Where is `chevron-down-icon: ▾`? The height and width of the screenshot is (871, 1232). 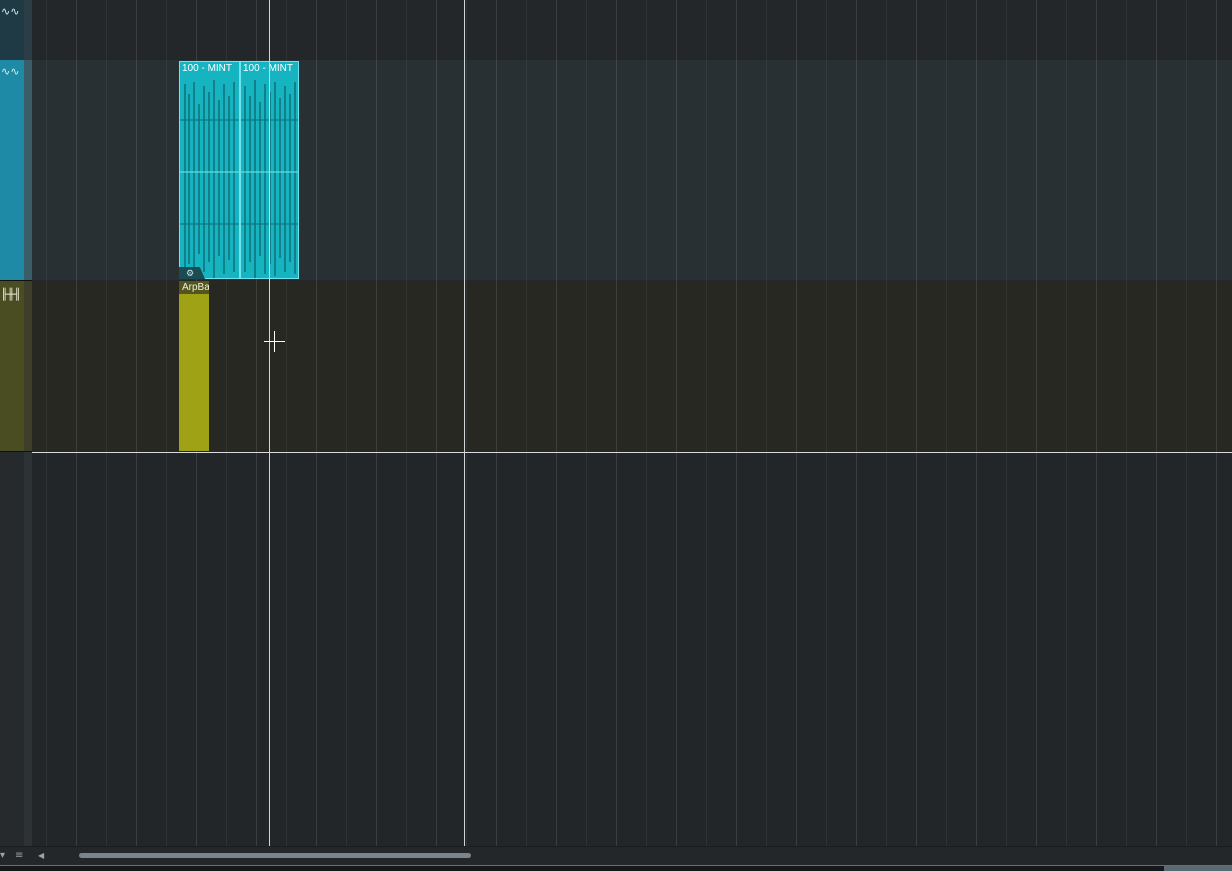
chevron-down-icon: ▾ is located at coordinates (2, 856).